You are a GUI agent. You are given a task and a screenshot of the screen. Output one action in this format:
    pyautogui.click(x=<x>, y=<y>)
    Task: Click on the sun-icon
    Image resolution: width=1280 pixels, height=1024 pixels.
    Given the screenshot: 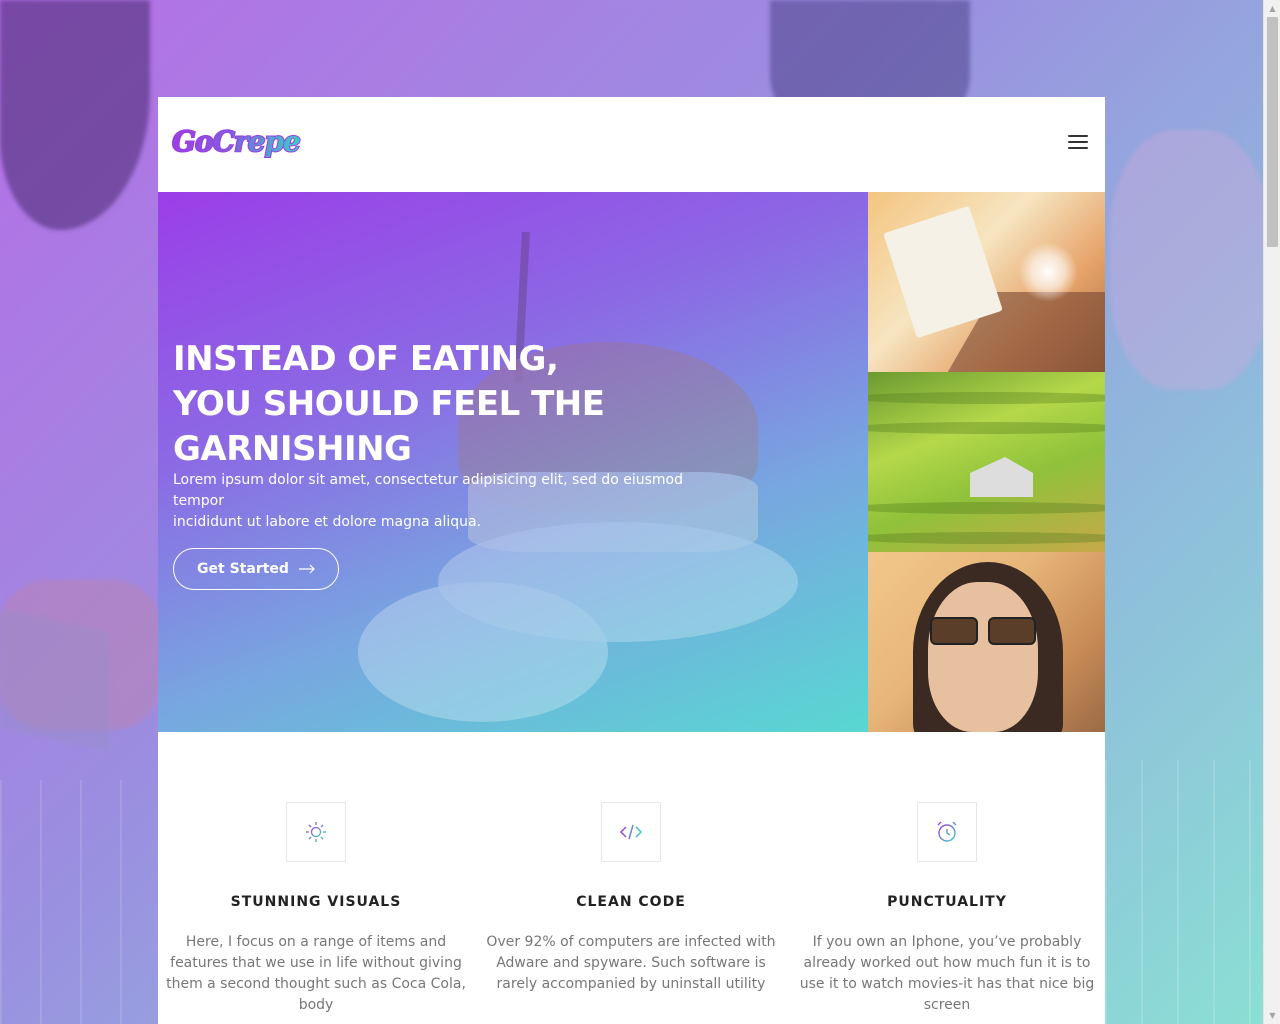 What is the action you would take?
    pyautogui.click(x=316, y=832)
    